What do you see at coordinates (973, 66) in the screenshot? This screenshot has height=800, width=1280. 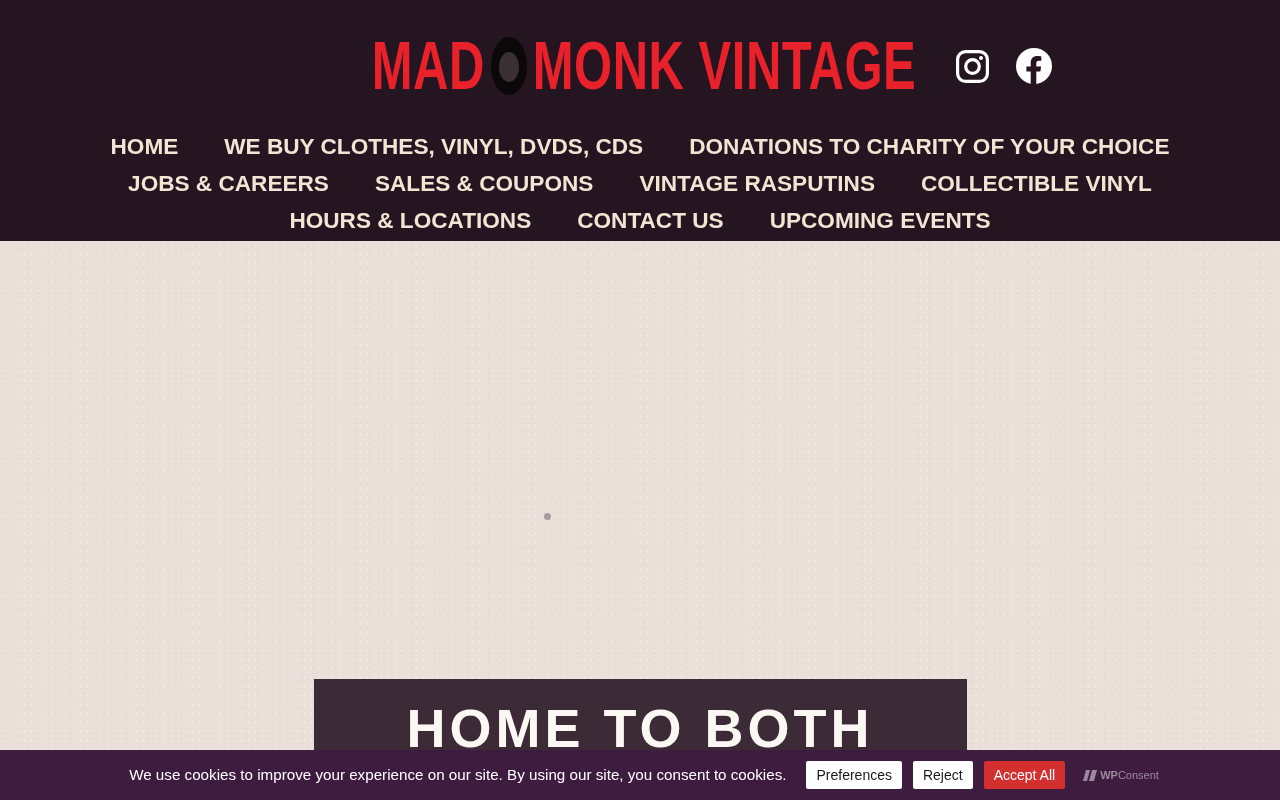 I see `instagram-icon` at bounding box center [973, 66].